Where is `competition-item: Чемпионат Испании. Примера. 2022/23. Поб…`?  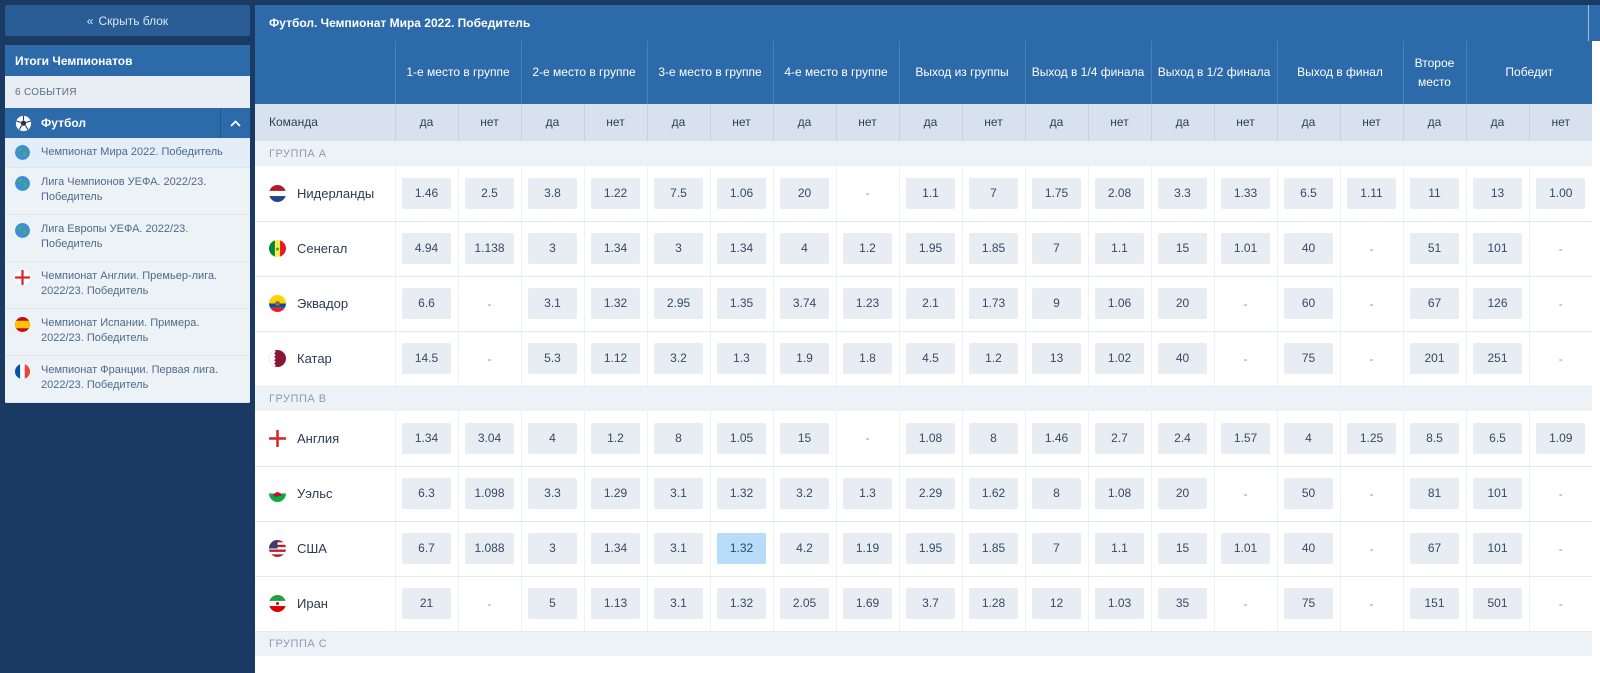 competition-item: Чемпионат Испании. Примера. 2022/23. Поб… is located at coordinates (127, 332).